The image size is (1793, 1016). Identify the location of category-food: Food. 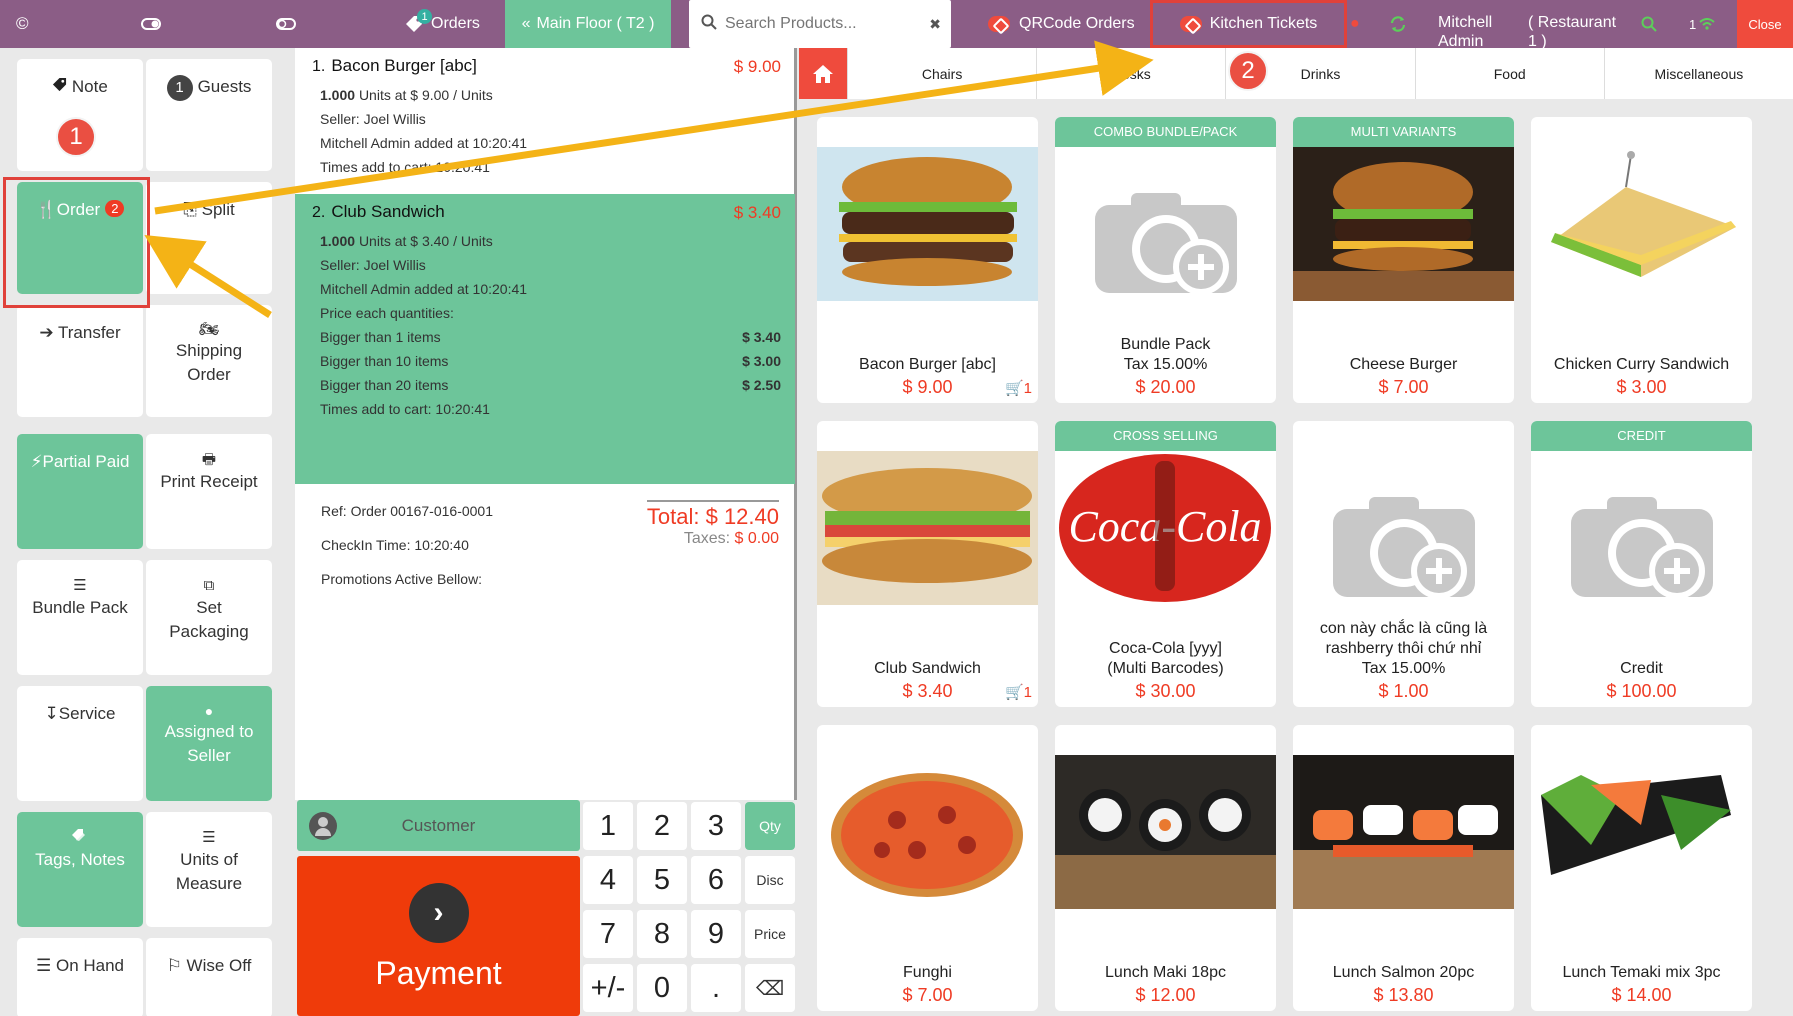
(1509, 73).